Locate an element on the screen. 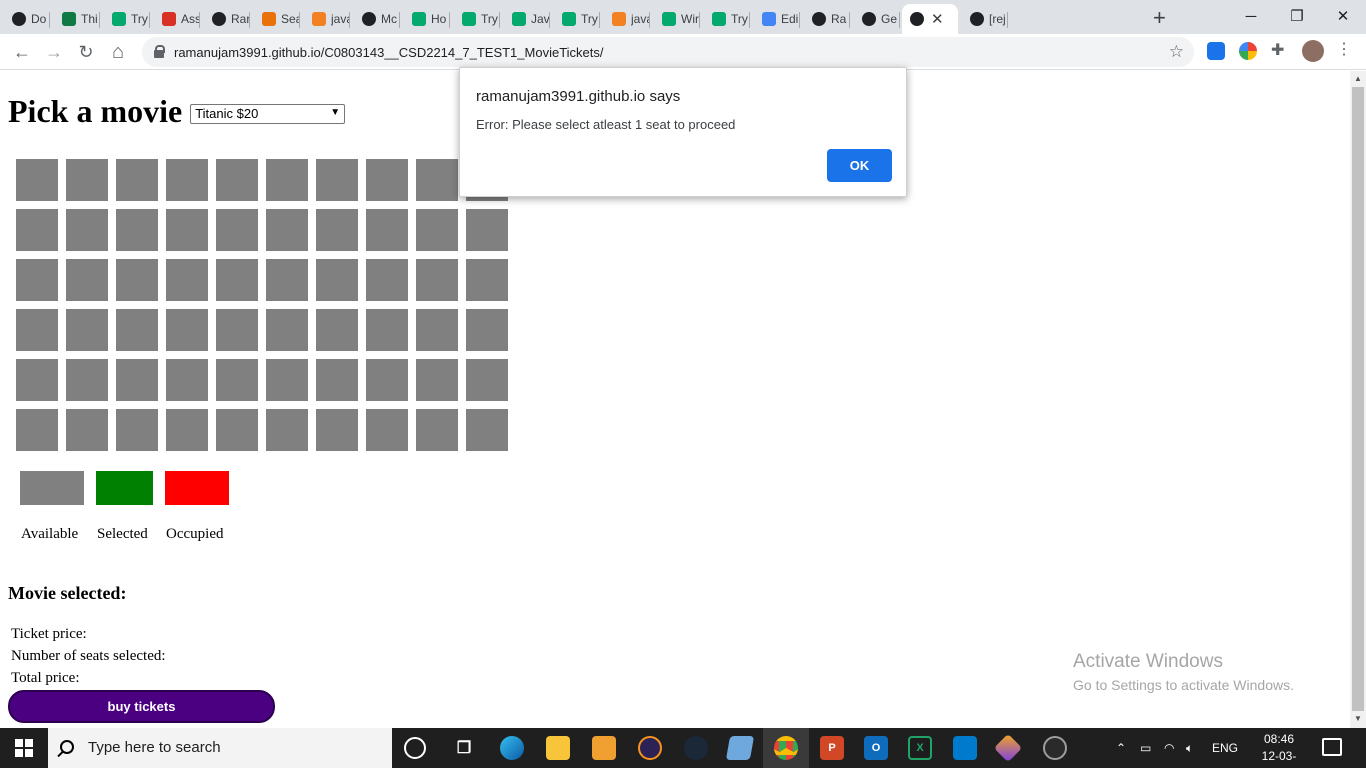  store-icon is located at coordinates (604, 748).